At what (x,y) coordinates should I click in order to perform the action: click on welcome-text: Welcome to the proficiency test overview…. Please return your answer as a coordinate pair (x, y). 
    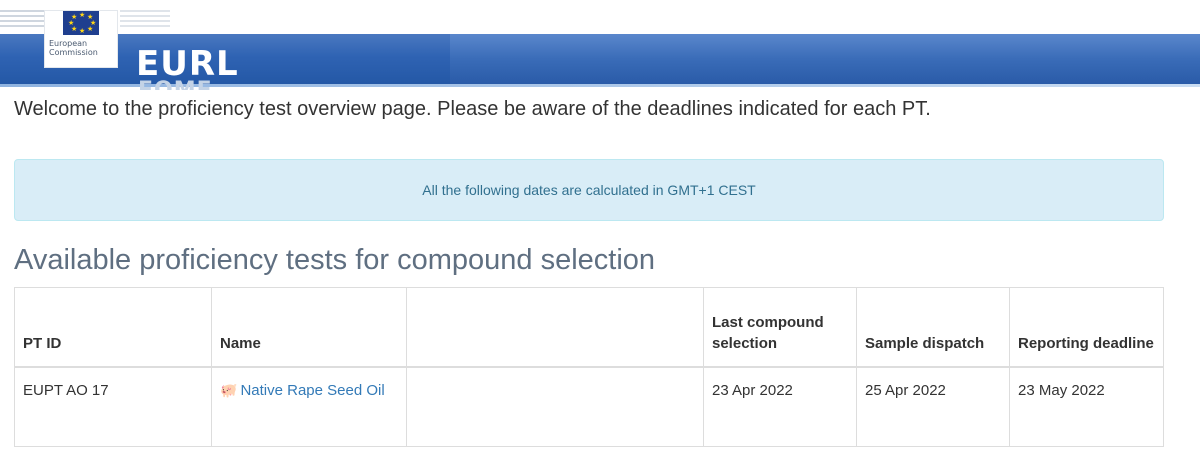
    Looking at the image, I should click on (472, 109).